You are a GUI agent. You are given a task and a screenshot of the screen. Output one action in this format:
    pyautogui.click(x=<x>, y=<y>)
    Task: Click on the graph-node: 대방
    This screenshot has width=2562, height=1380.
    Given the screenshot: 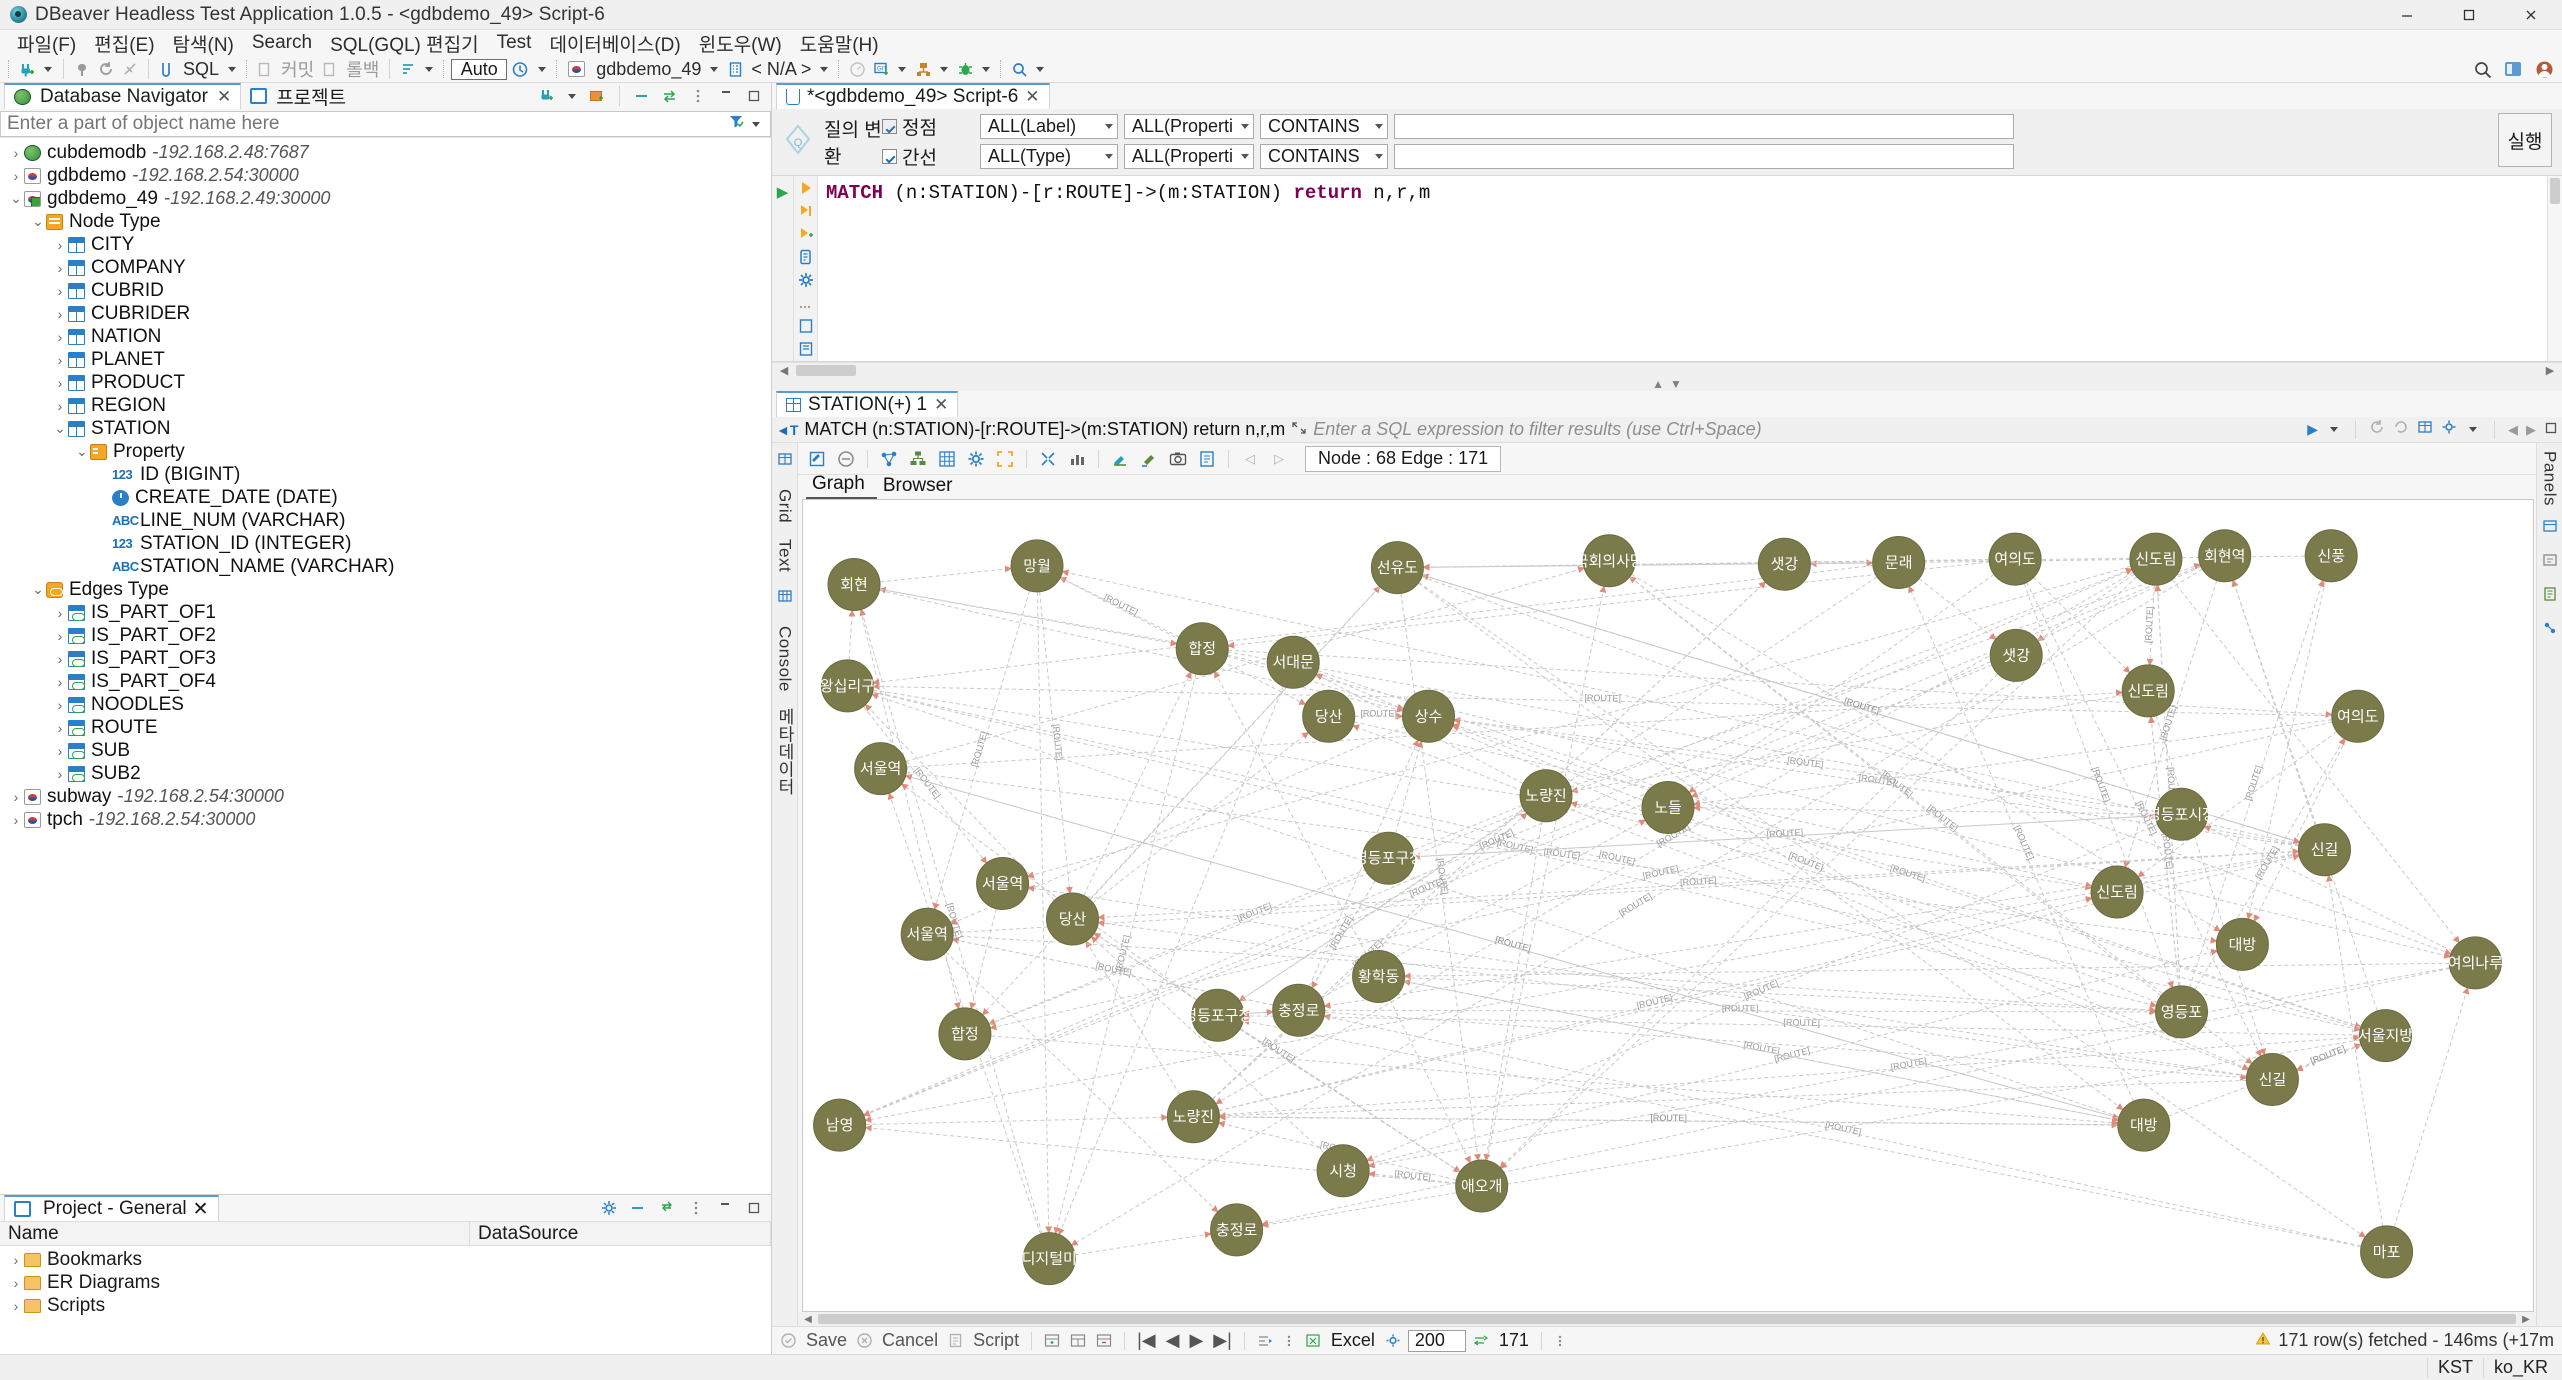 What is the action you would take?
    pyautogui.click(x=2144, y=1125)
    